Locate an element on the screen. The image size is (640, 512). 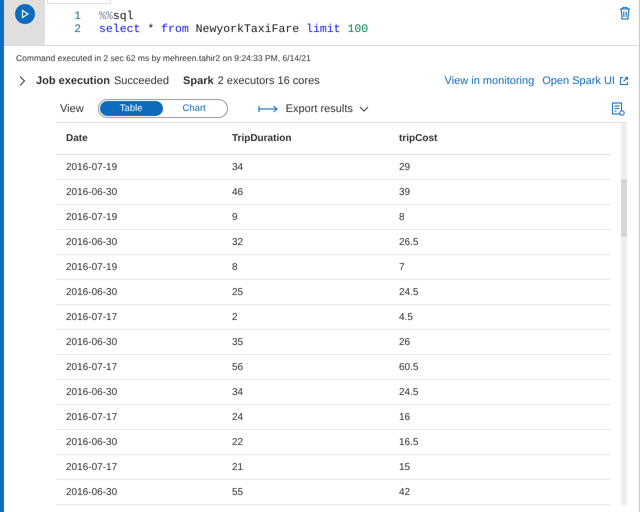
line-number: 2 is located at coordinates (77, 29).